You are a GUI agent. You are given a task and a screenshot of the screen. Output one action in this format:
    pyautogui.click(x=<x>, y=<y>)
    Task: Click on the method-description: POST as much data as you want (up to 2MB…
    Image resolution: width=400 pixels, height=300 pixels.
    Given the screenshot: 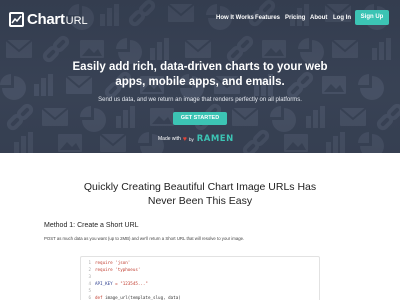 What is the action you would take?
    pyautogui.click(x=144, y=238)
    